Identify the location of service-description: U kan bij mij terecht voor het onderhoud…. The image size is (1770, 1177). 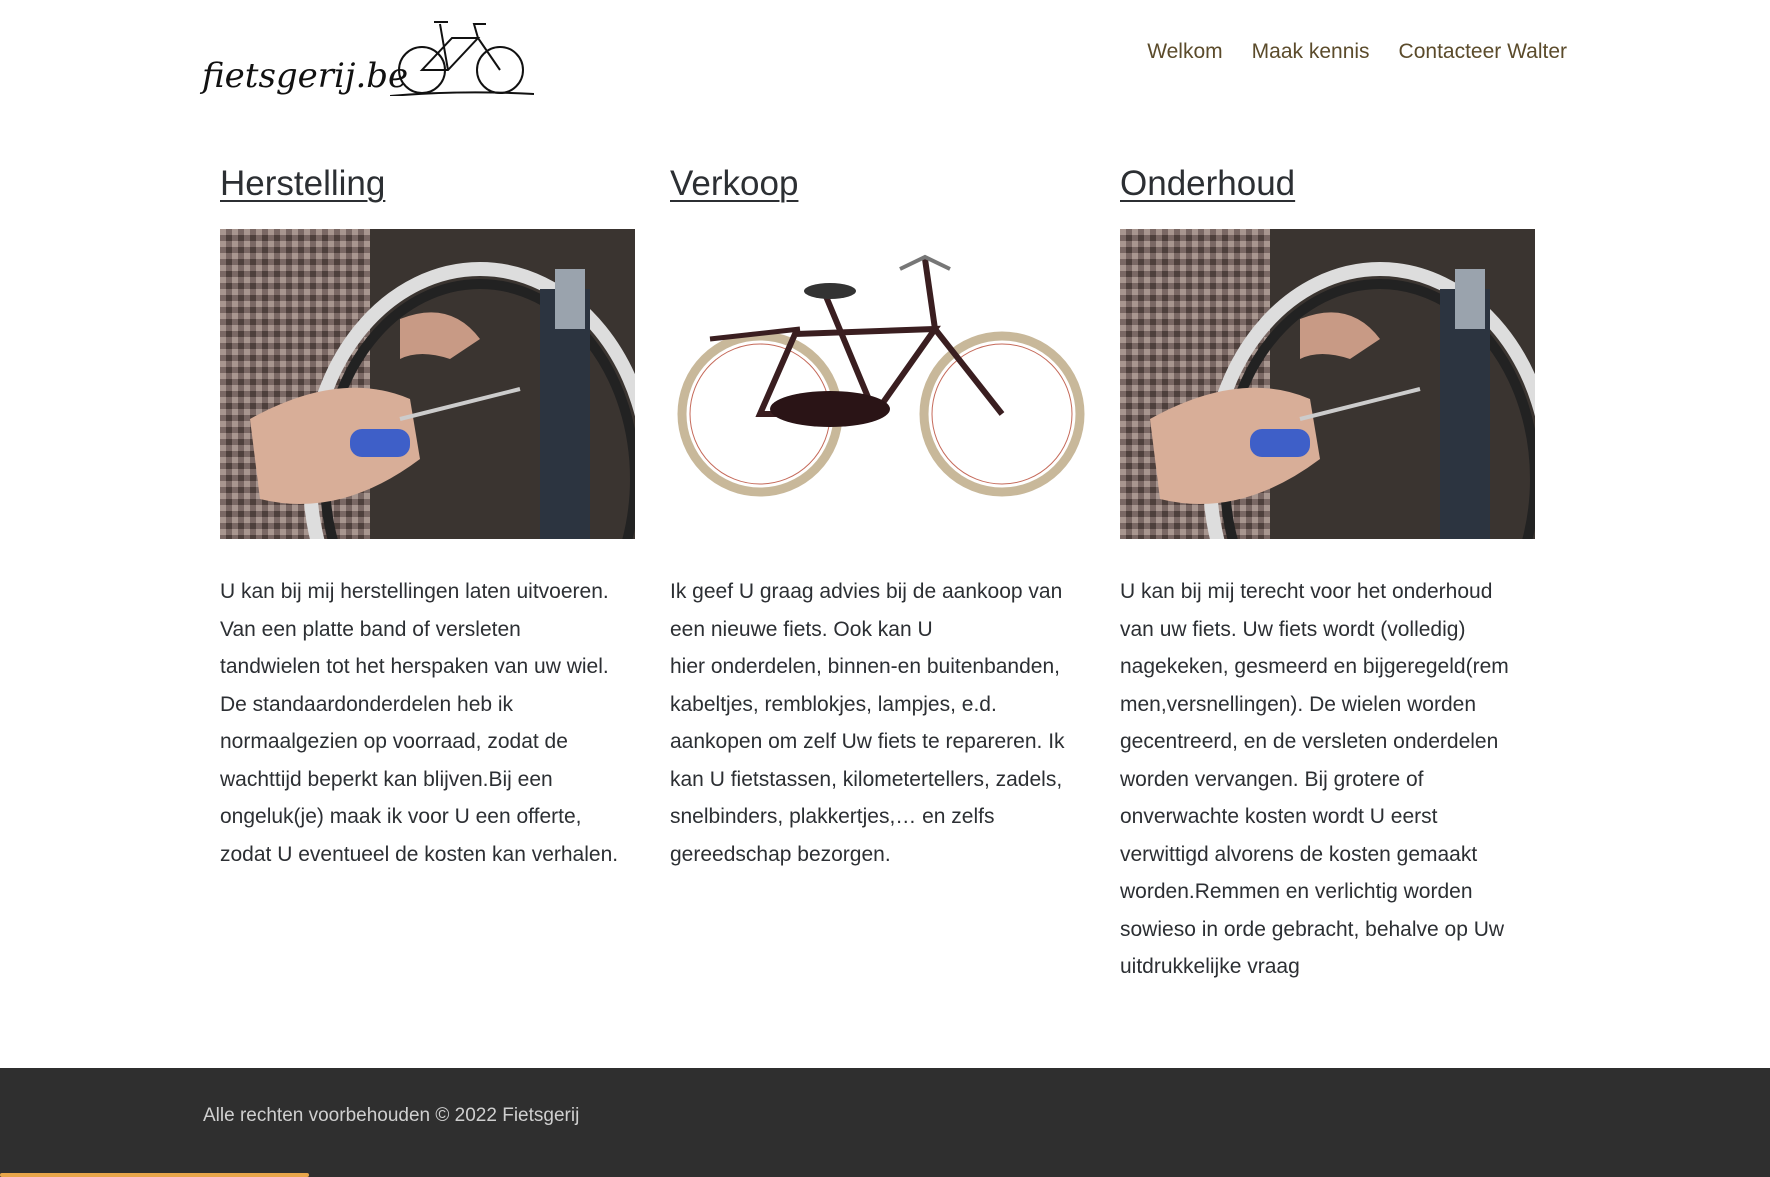
(1314, 779).